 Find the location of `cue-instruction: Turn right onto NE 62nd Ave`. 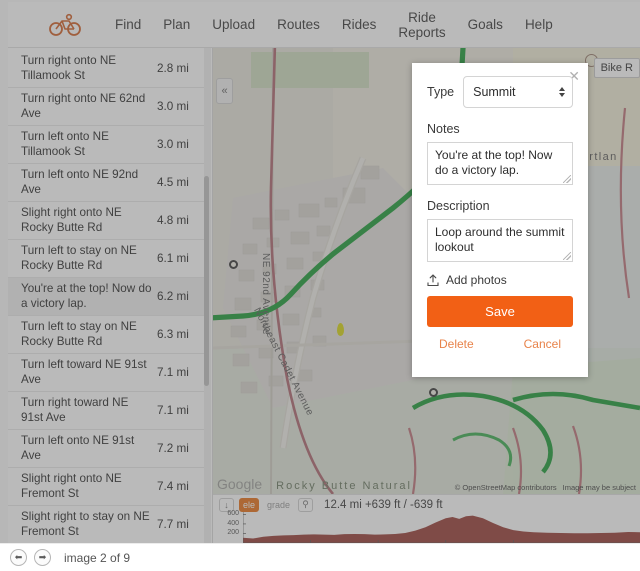

cue-instruction: Turn right onto NE 62nd Ave is located at coordinates (83, 106).